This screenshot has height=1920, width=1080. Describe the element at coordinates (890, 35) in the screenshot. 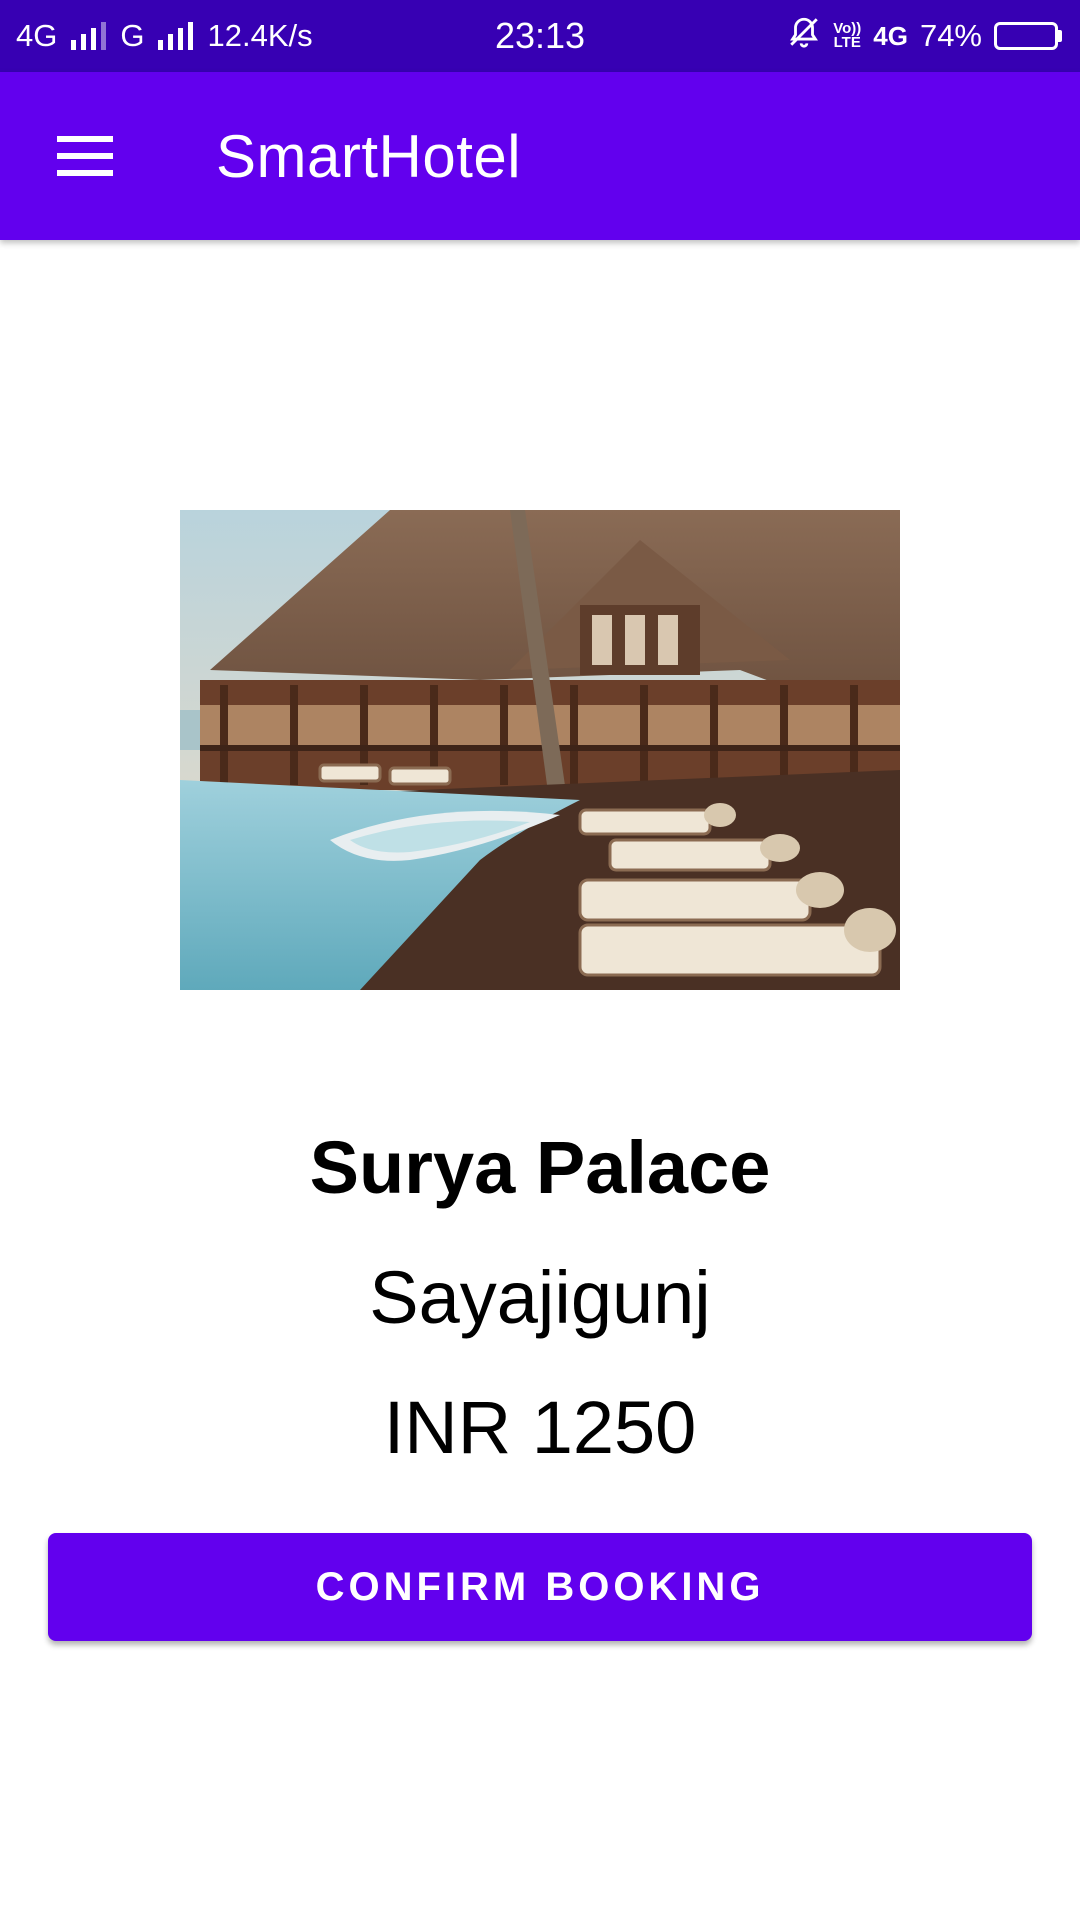

I see `network-type-3: 4G` at that location.